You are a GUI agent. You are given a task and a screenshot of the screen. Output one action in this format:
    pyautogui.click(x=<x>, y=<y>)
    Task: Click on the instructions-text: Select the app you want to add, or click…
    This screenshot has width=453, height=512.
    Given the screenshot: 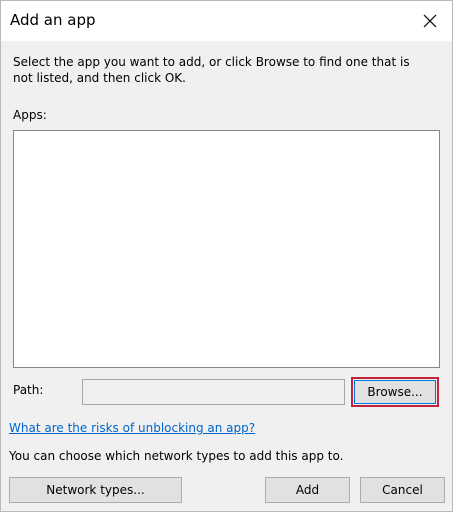 What is the action you would take?
    pyautogui.click(x=211, y=70)
    